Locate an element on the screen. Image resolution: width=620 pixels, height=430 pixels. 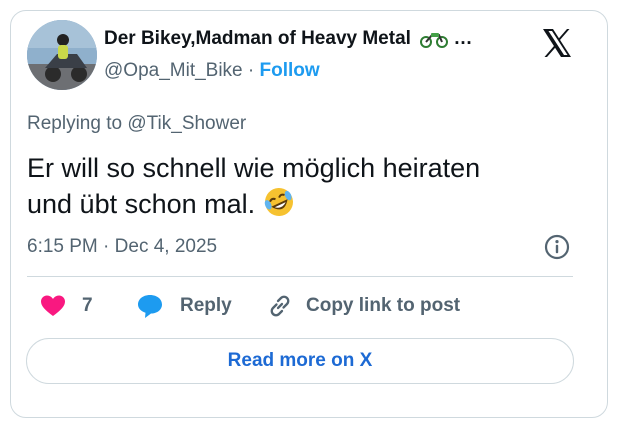
reply-context: Replying to @Tik_Shower is located at coordinates (136, 124).